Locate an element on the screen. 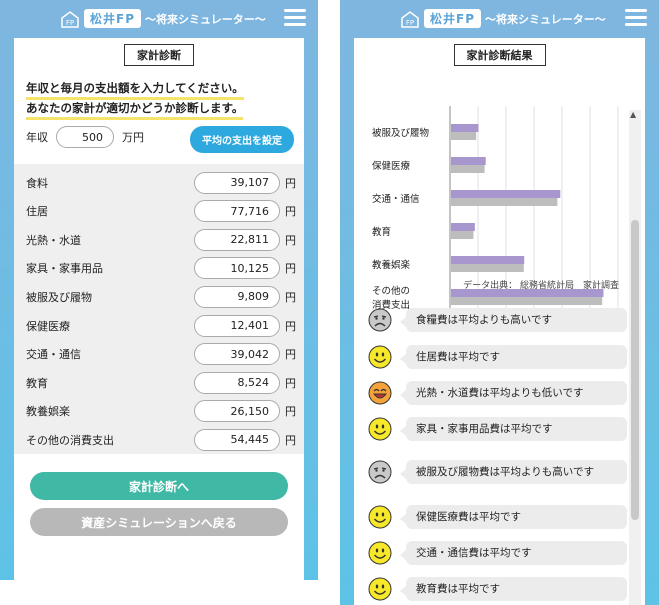 Image resolution: width=659 pixels, height=605 pixels. expense-input: 39,107 is located at coordinates (237, 182).